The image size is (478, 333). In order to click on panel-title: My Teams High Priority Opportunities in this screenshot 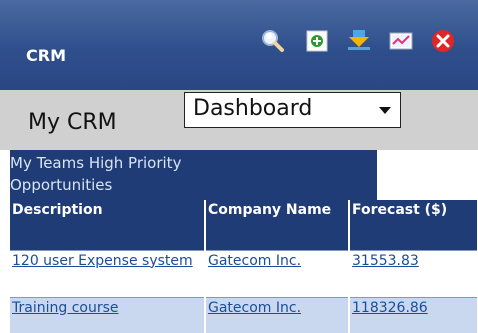, I will do `click(96, 174)`.